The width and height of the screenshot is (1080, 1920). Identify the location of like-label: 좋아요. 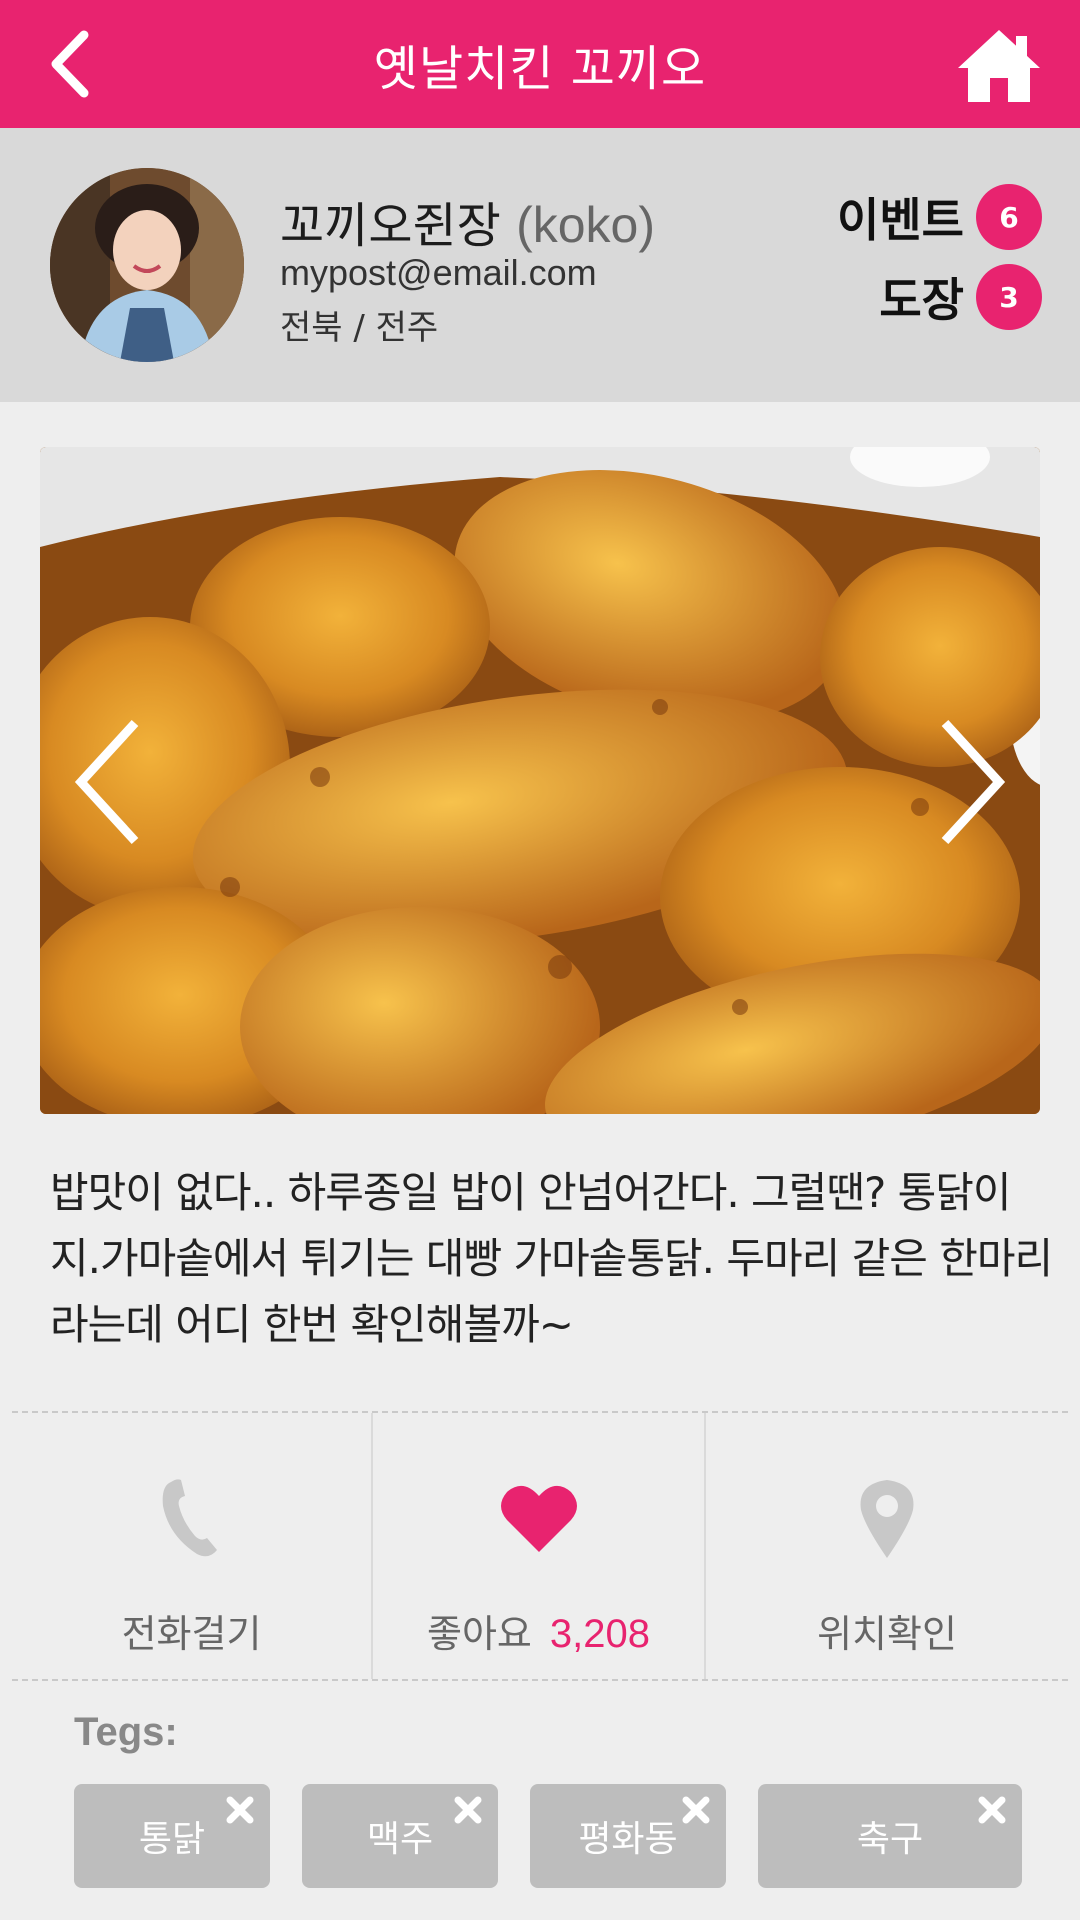
(479, 1634).